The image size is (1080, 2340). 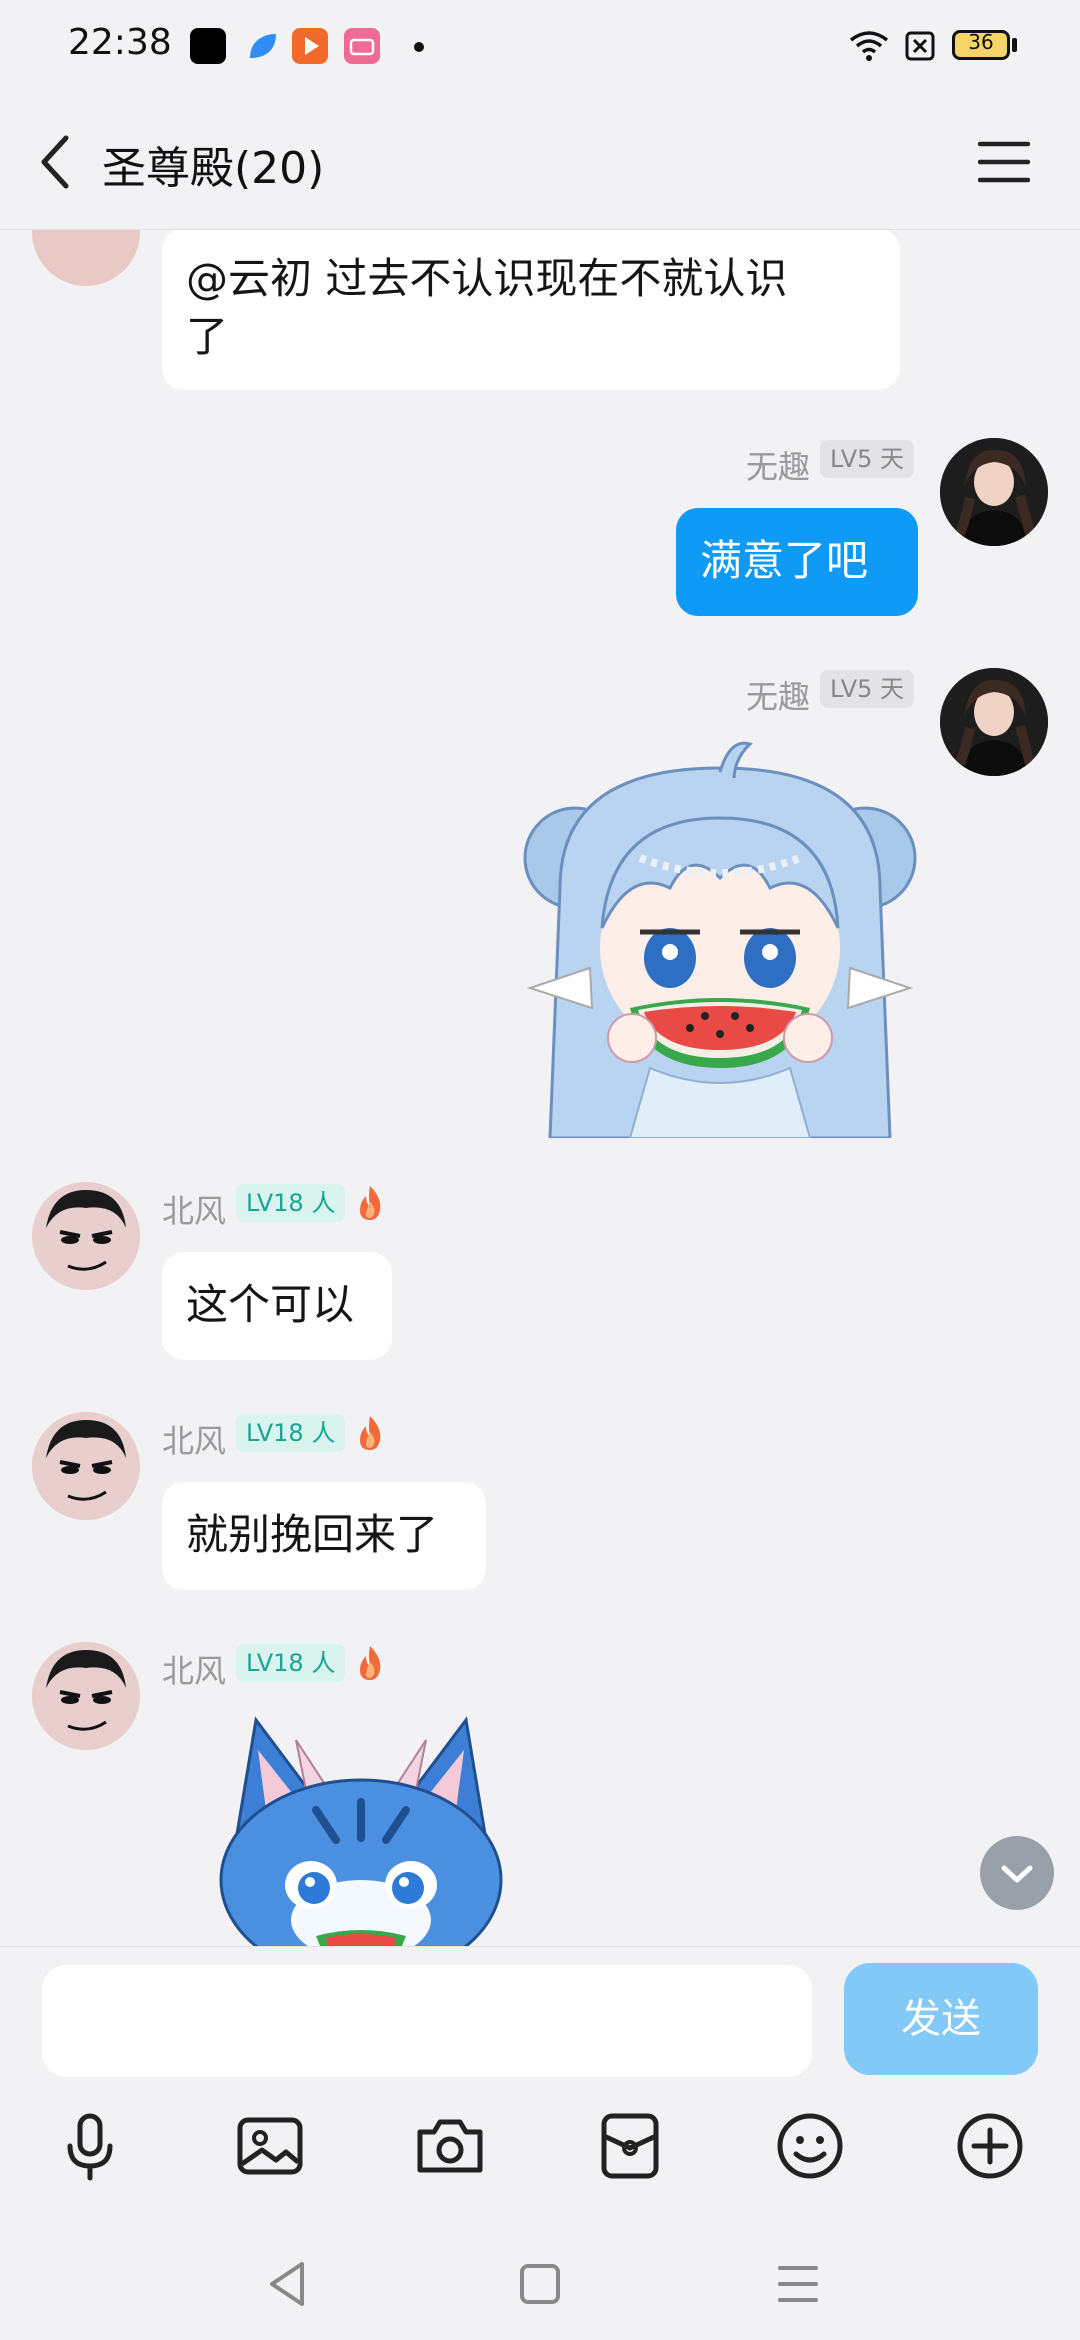 I want to click on status-time: 22:38, so click(x=120, y=42).